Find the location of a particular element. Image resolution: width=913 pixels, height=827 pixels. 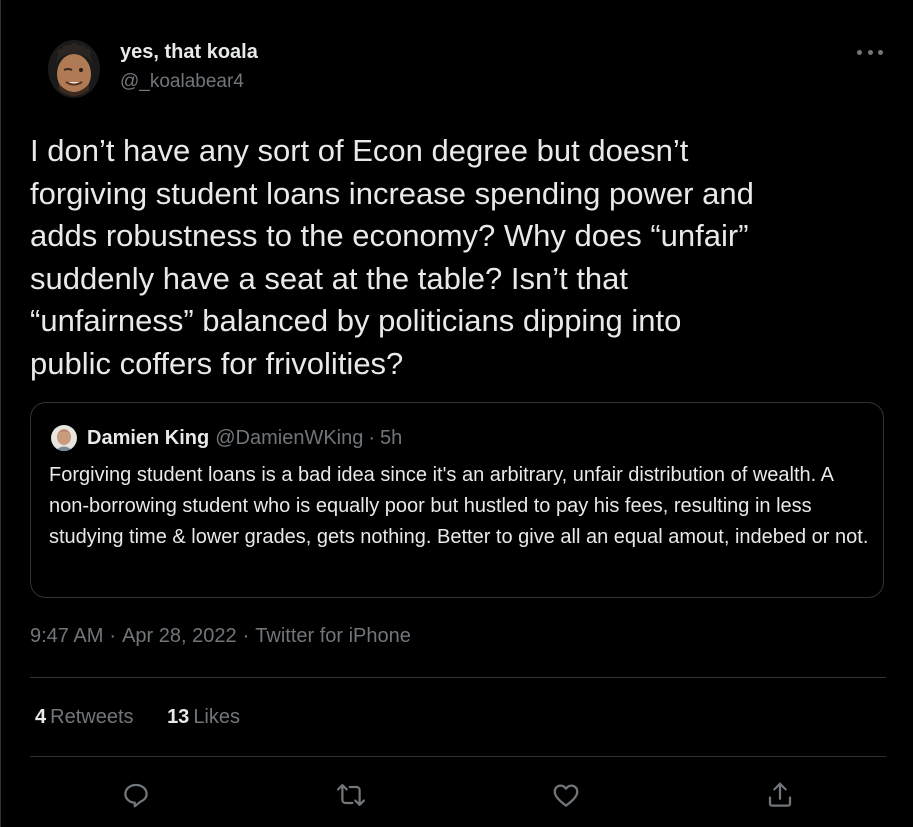

quoted-author-name: Damien King is located at coordinates (148, 437).